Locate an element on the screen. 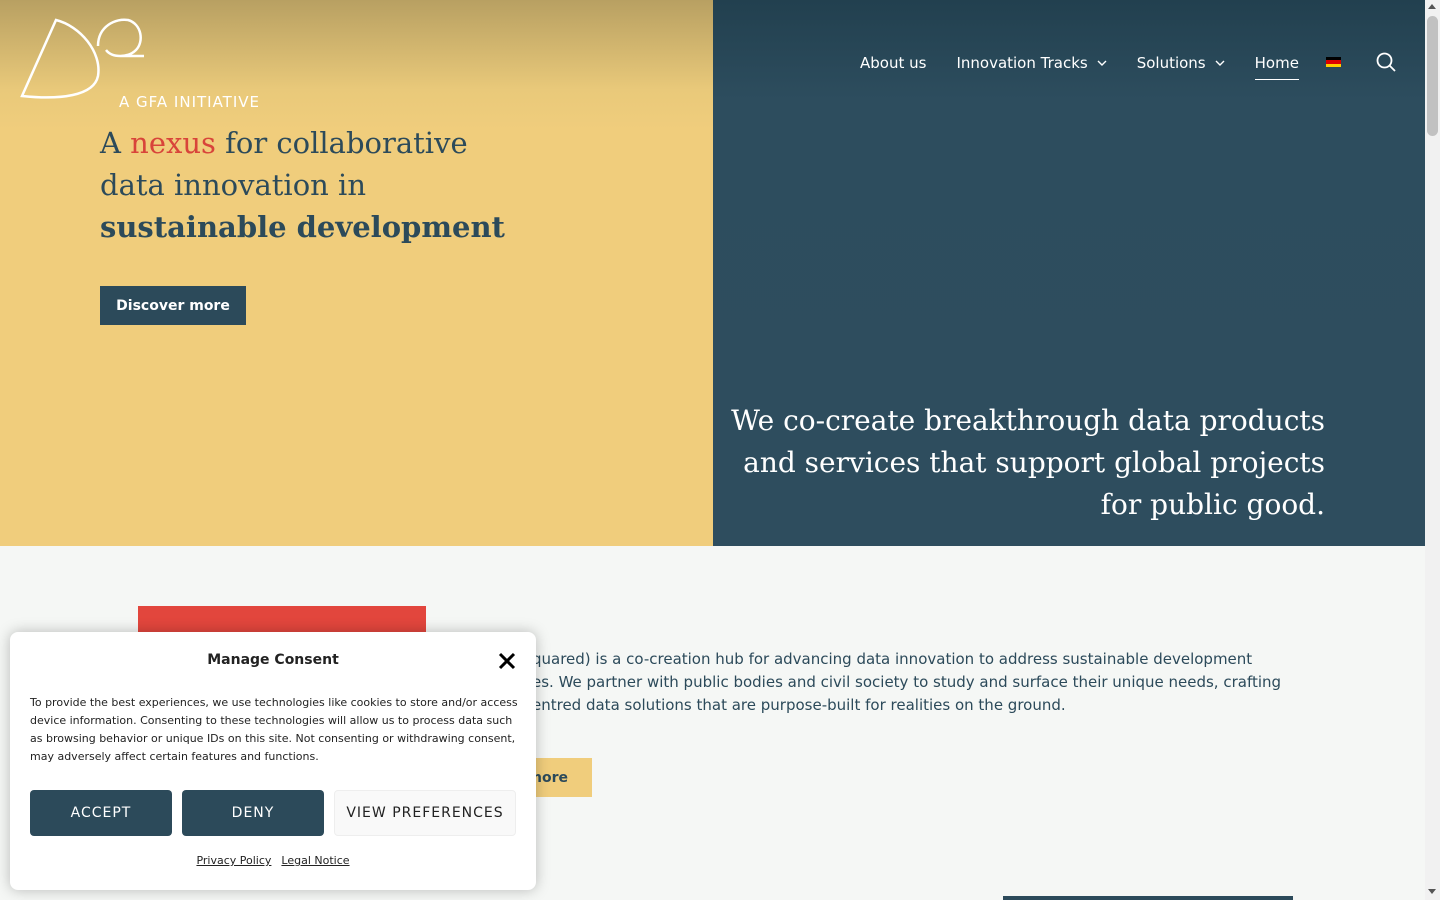 The image size is (1440, 900). site-logo: A GFA INITIATIVE is located at coordinates (140, 63).